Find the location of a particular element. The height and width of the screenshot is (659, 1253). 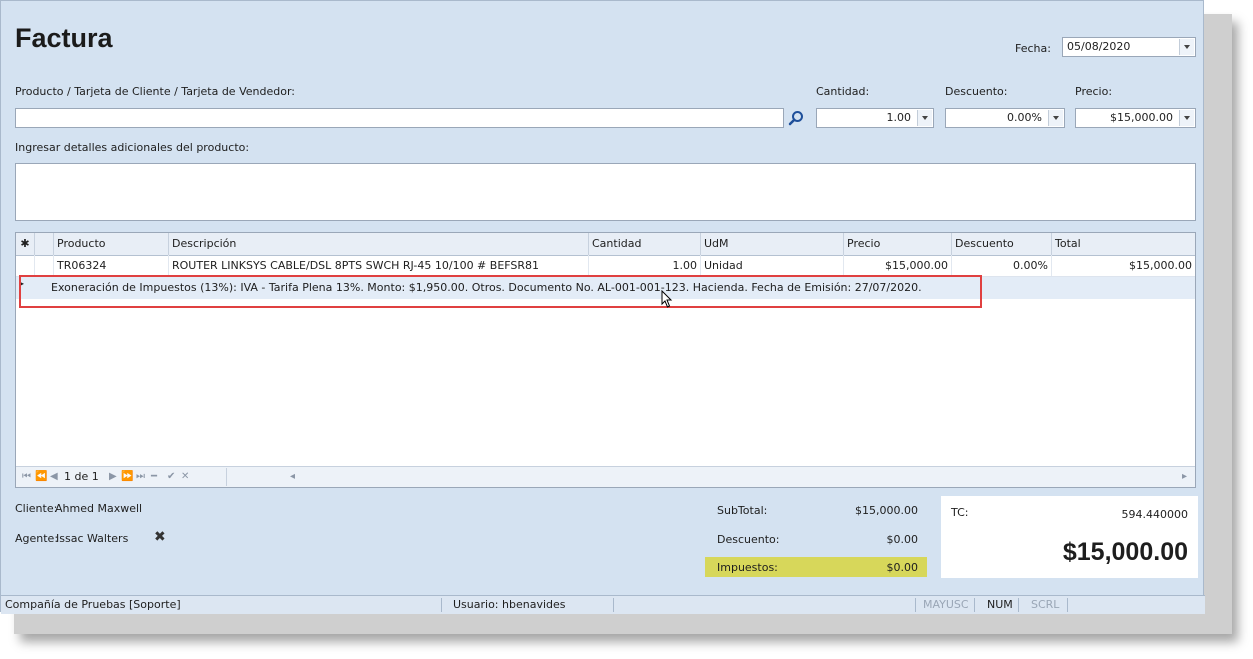

descuento-label: Descuento: is located at coordinates (976, 91).